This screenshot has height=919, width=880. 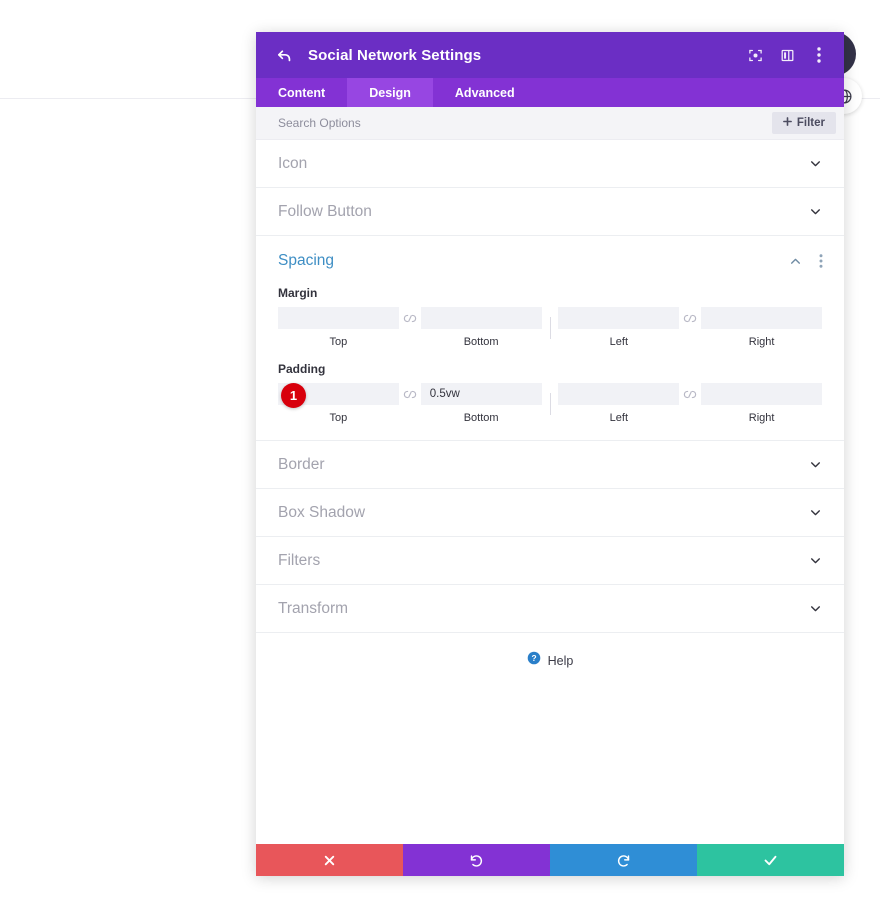 What do you see at coordinates (485, 92) in the screenshot?
I see `tab-advanced: Advanced` at bounding box center [485, 92].